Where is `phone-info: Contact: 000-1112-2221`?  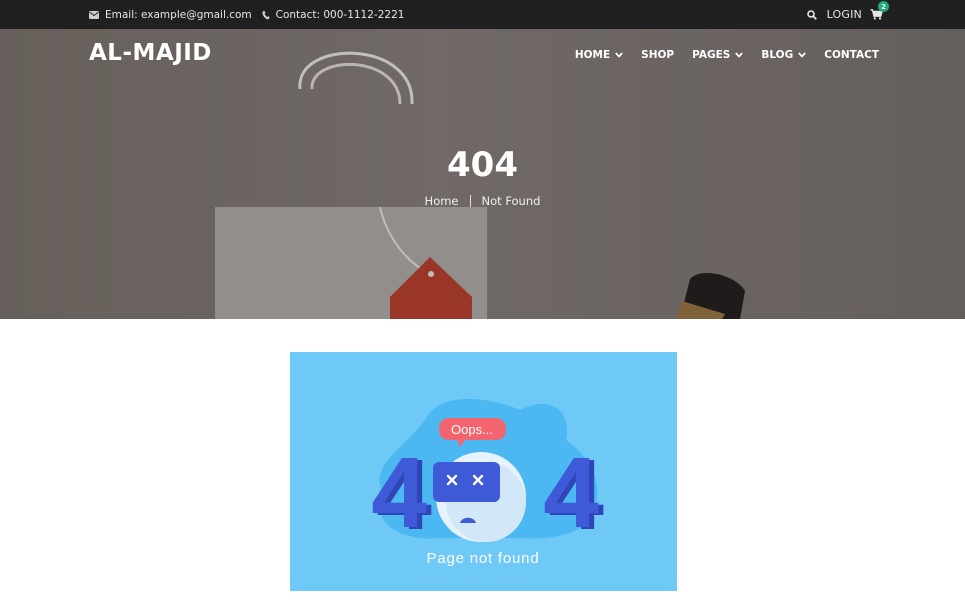
phone-info: Contact: 000-1112-2221 is located at coordinates (333, 14).